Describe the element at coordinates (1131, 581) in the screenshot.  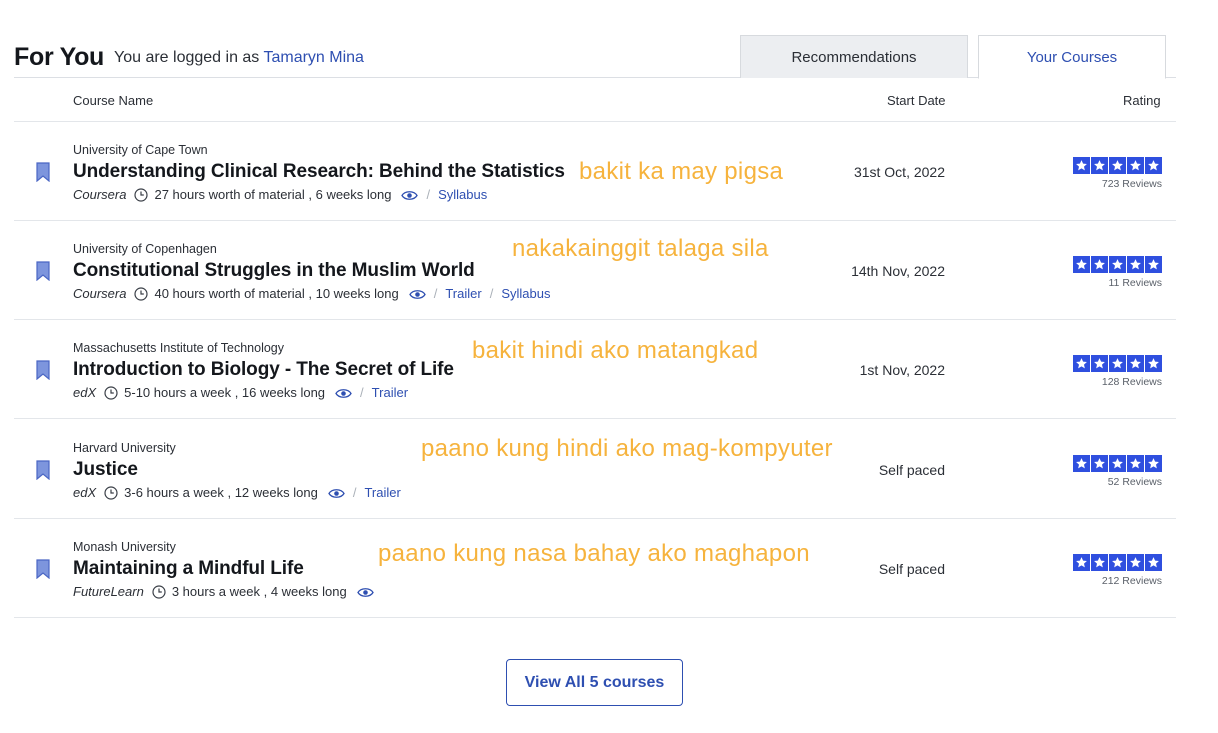
I see `review-count: 212 Reviews` at that location.